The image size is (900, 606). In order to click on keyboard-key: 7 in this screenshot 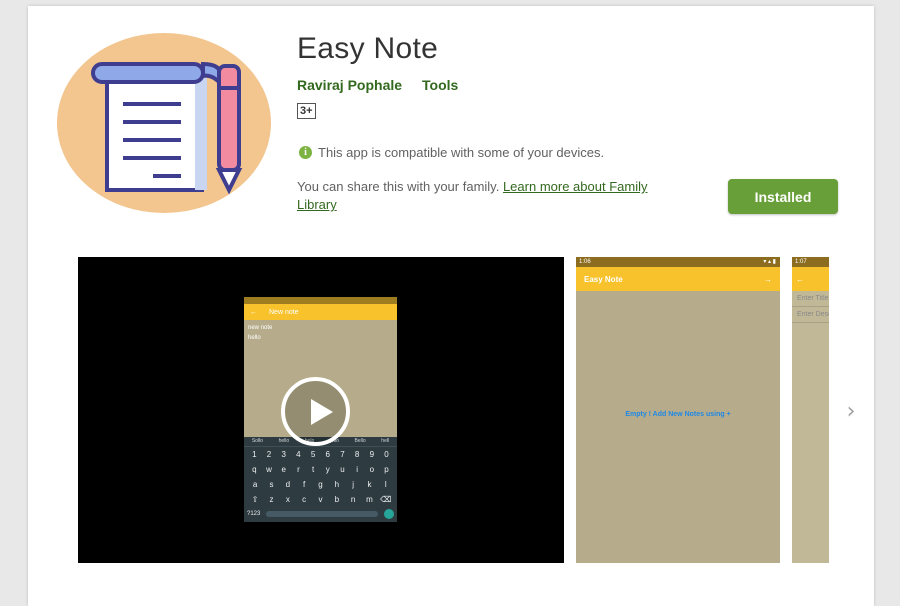, I will do `click(342, 454)`.